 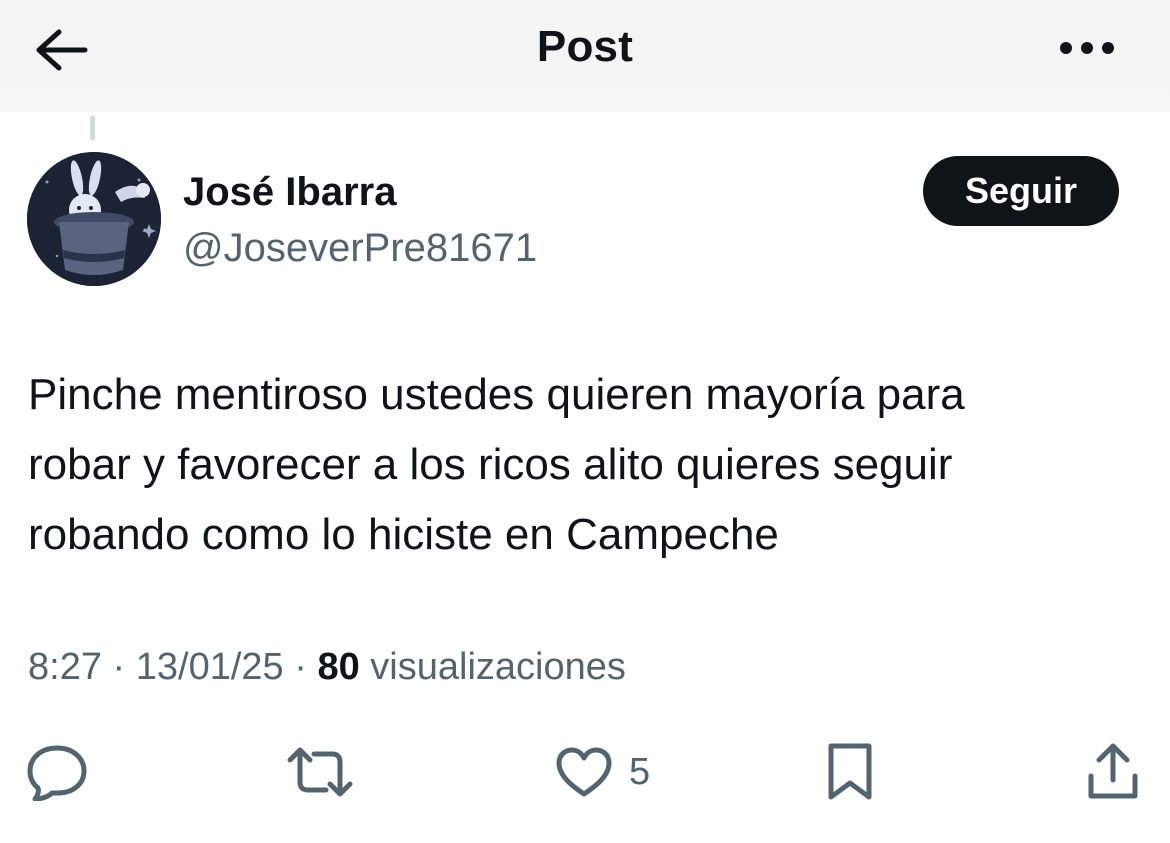 I want to click on author-handle: @JoseverPre81671, so click(x=360, y=248).